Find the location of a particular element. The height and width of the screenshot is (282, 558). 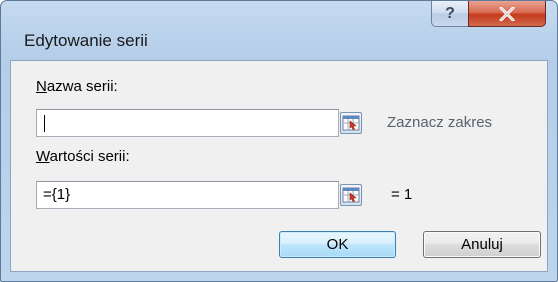

series-values-value: ={1} is located at coordinates (57, 194).